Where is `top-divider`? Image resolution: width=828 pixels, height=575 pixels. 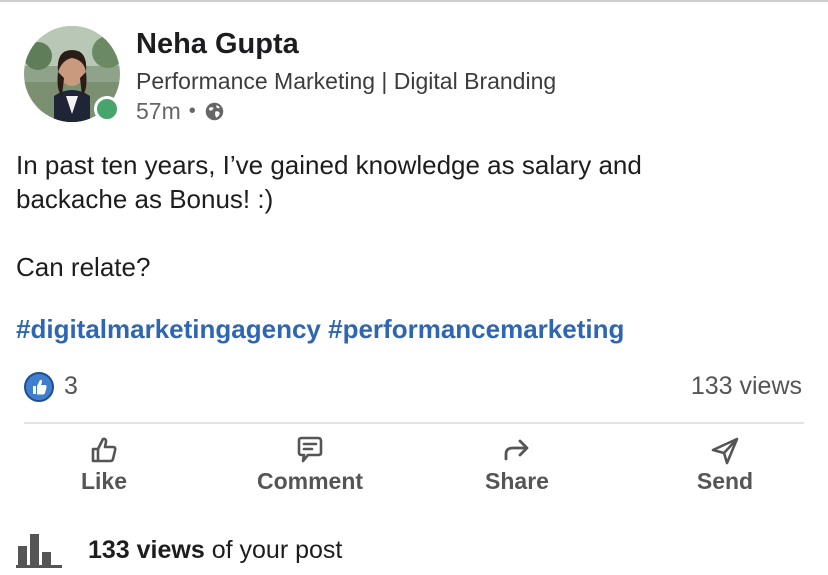
top-divider is located at coordinates (414, 1).